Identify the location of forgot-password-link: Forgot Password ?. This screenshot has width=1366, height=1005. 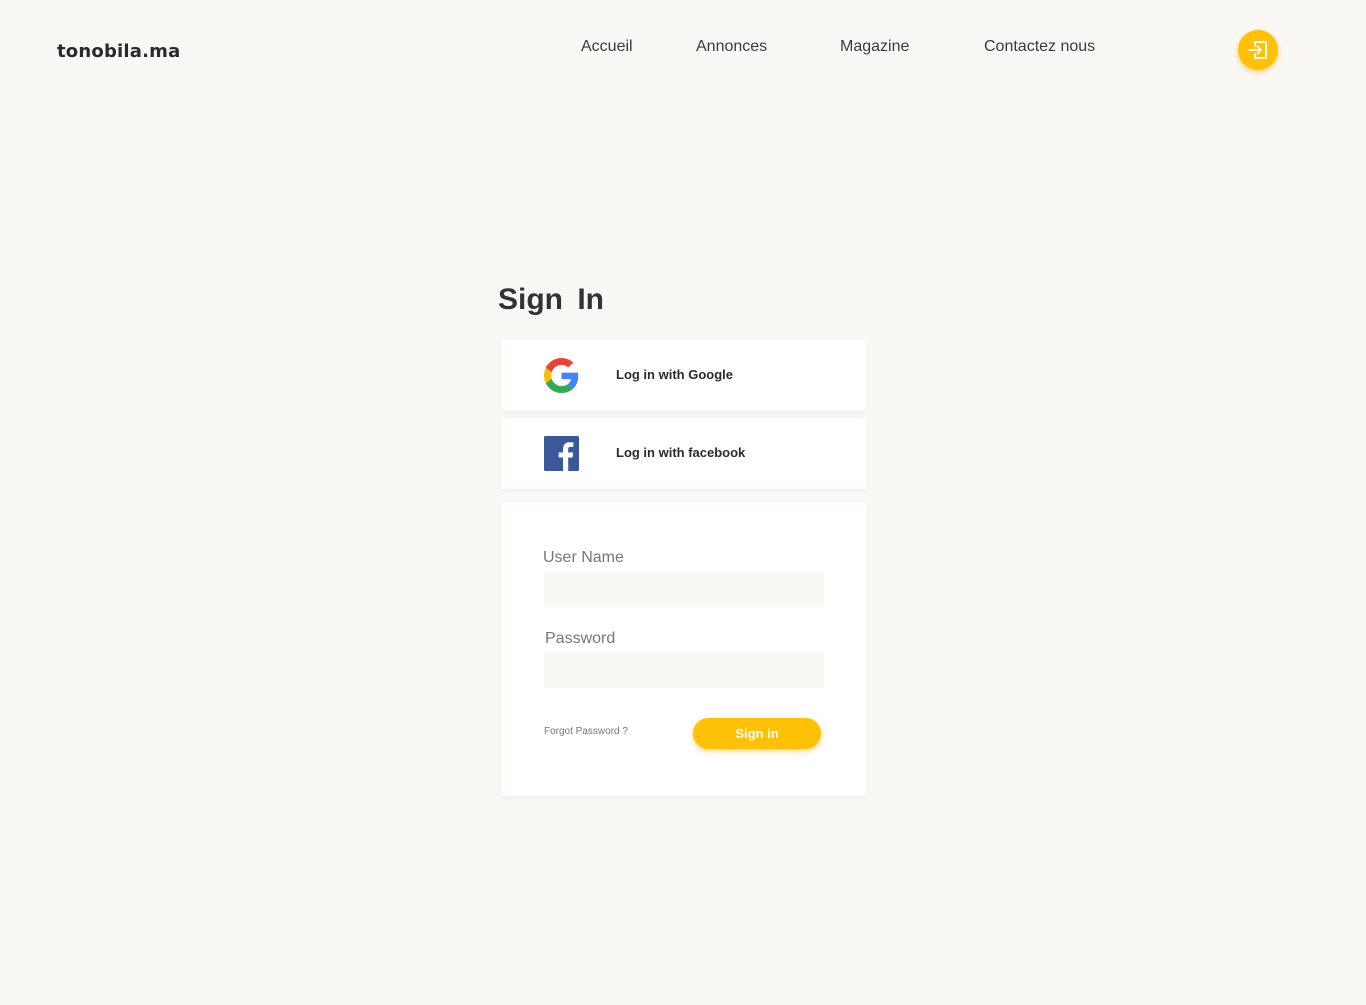
(586, 731).